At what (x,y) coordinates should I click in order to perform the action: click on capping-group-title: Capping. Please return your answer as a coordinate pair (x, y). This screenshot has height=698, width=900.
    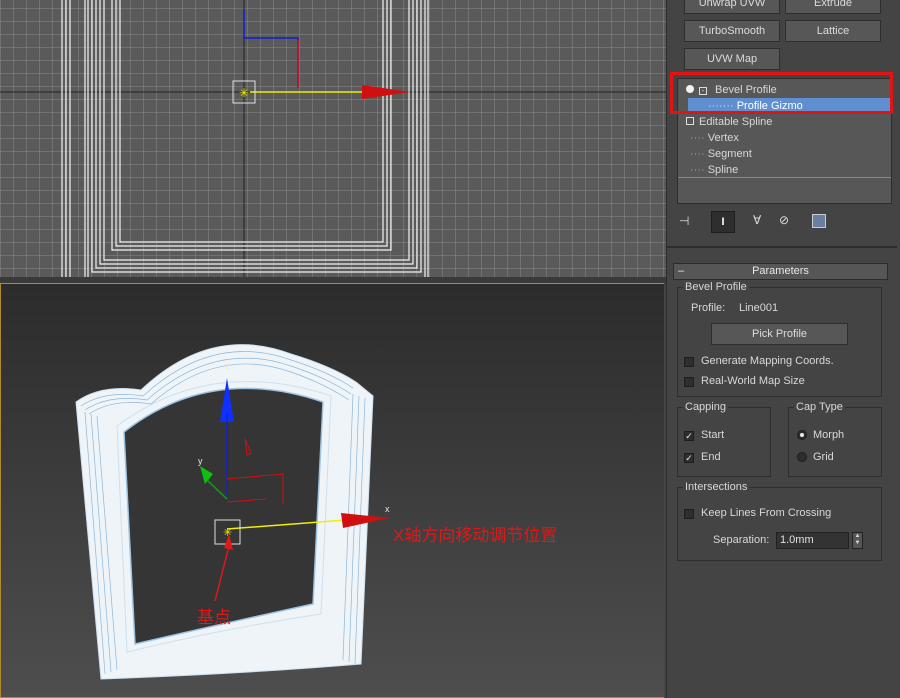
    Looking at the image, I should click on (705, 407).